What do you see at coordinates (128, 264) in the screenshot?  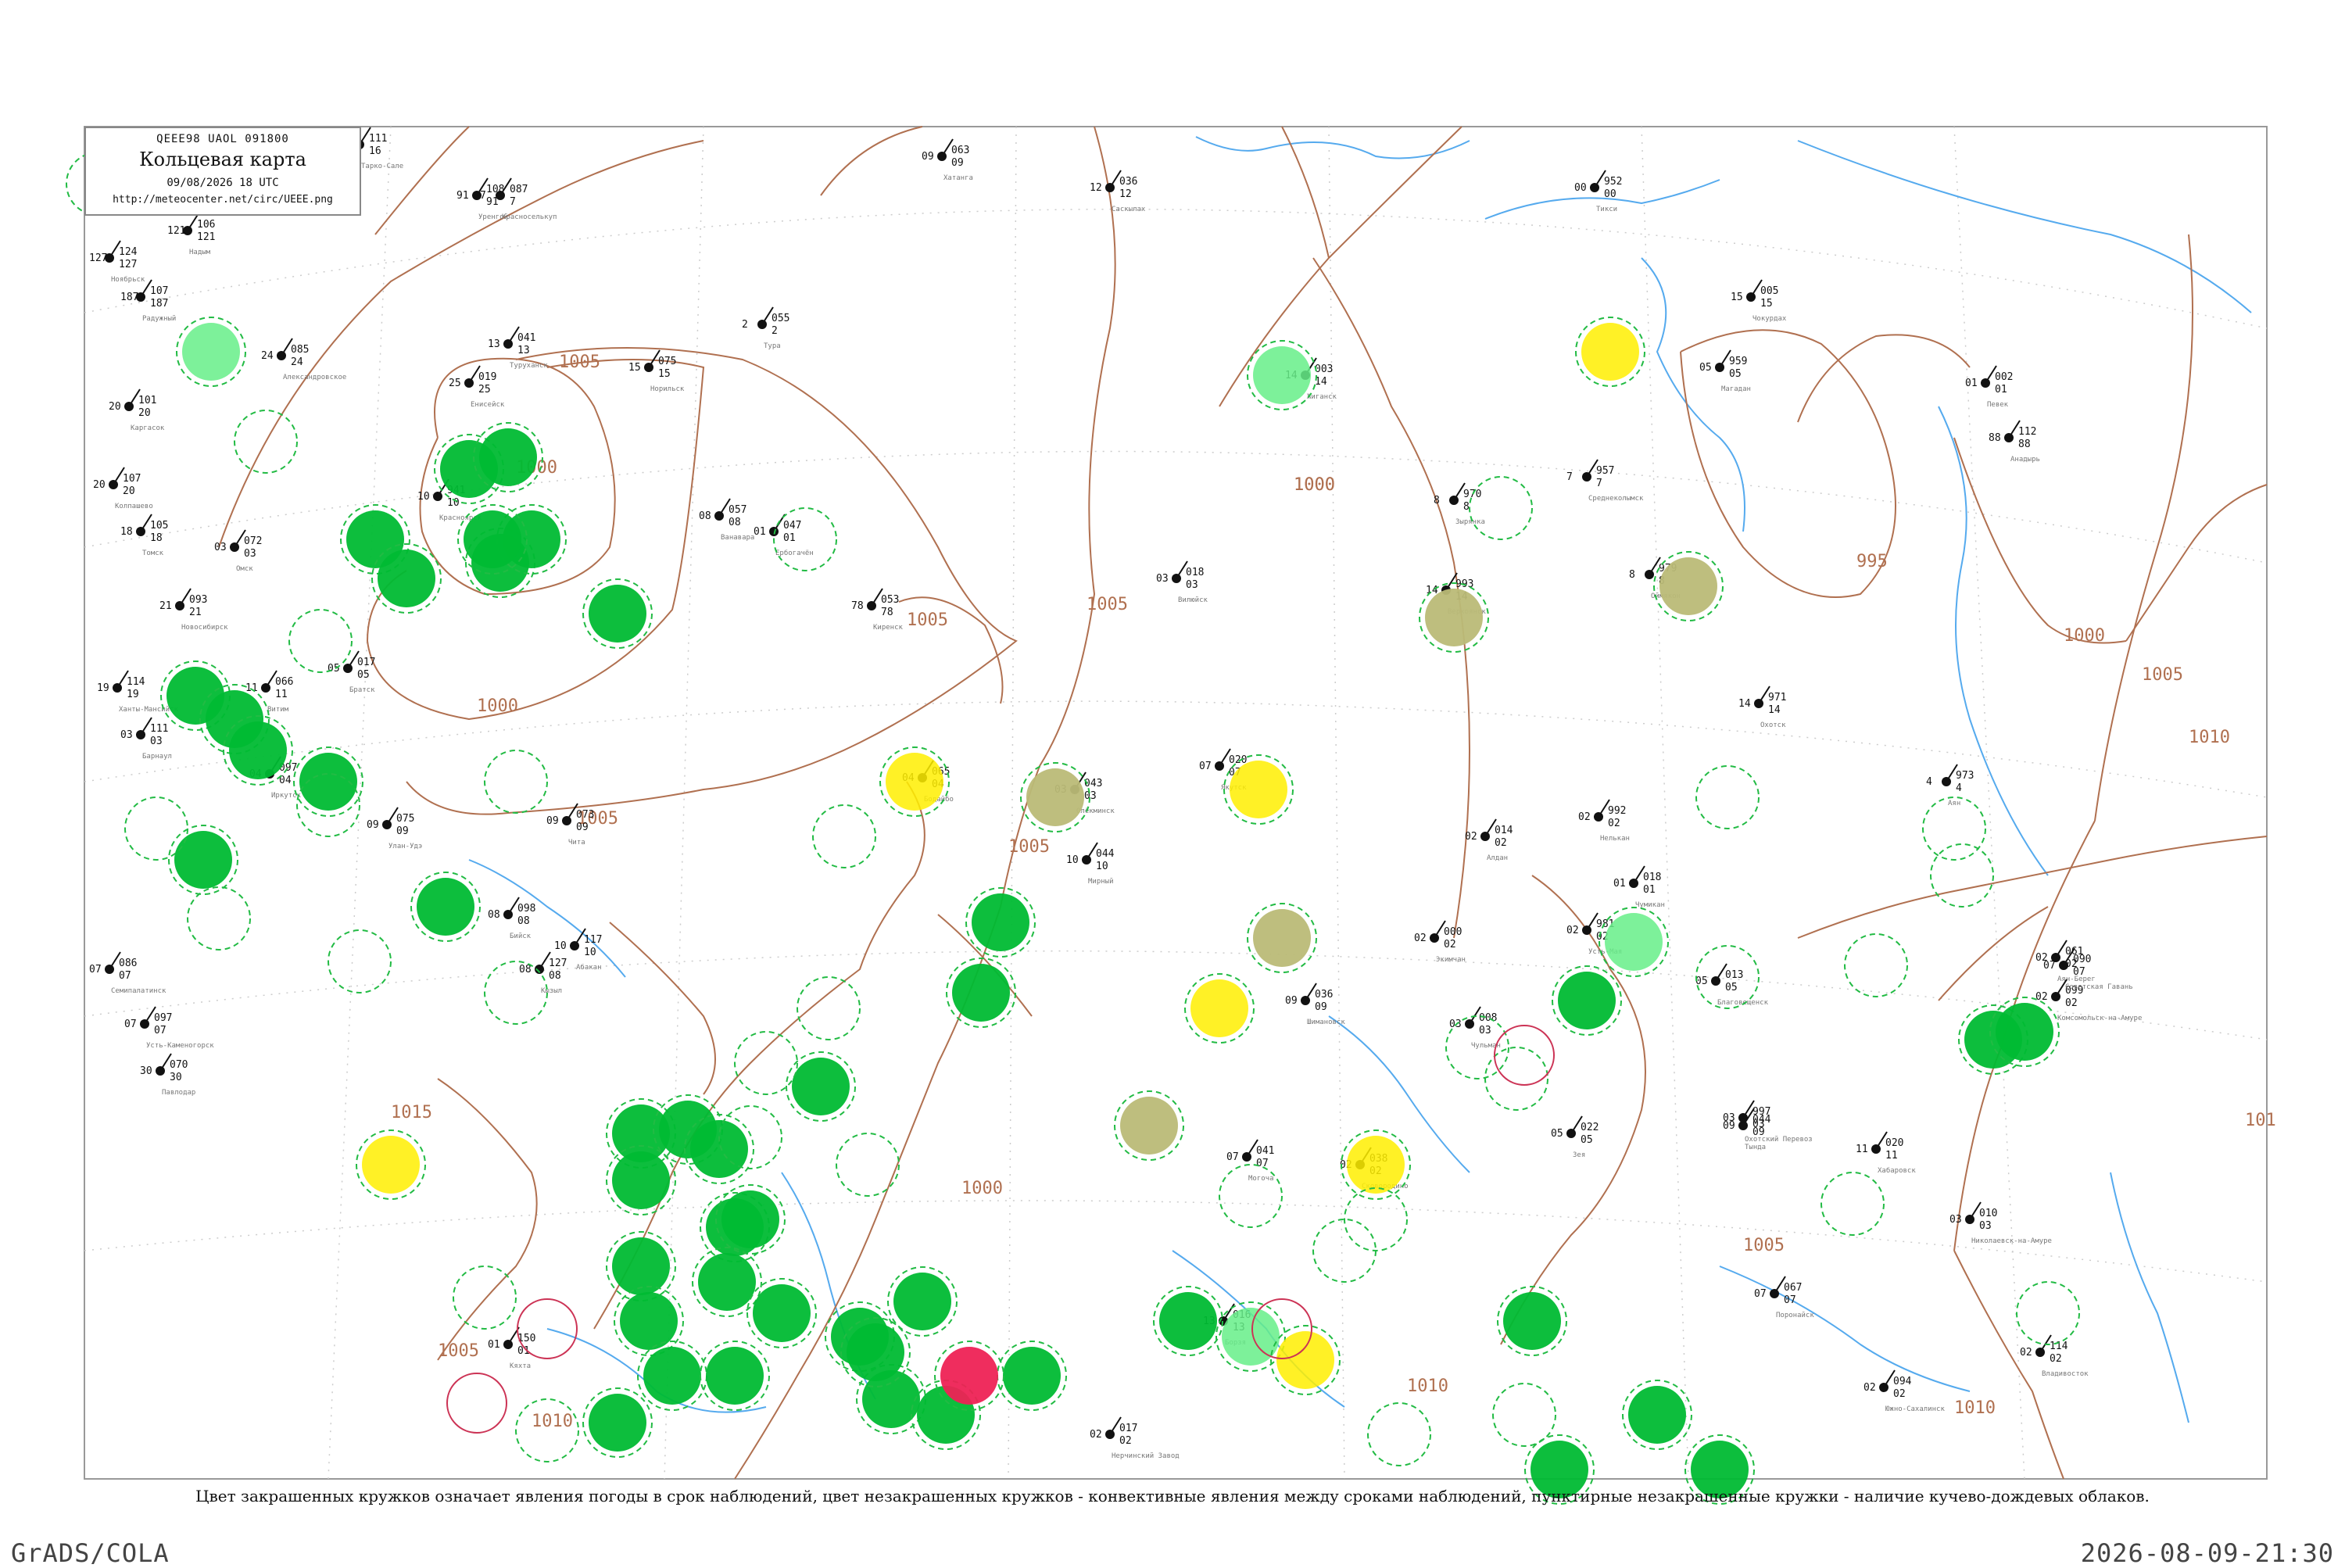 I see `station-tendency: 127` at bounding box center [128, 264].